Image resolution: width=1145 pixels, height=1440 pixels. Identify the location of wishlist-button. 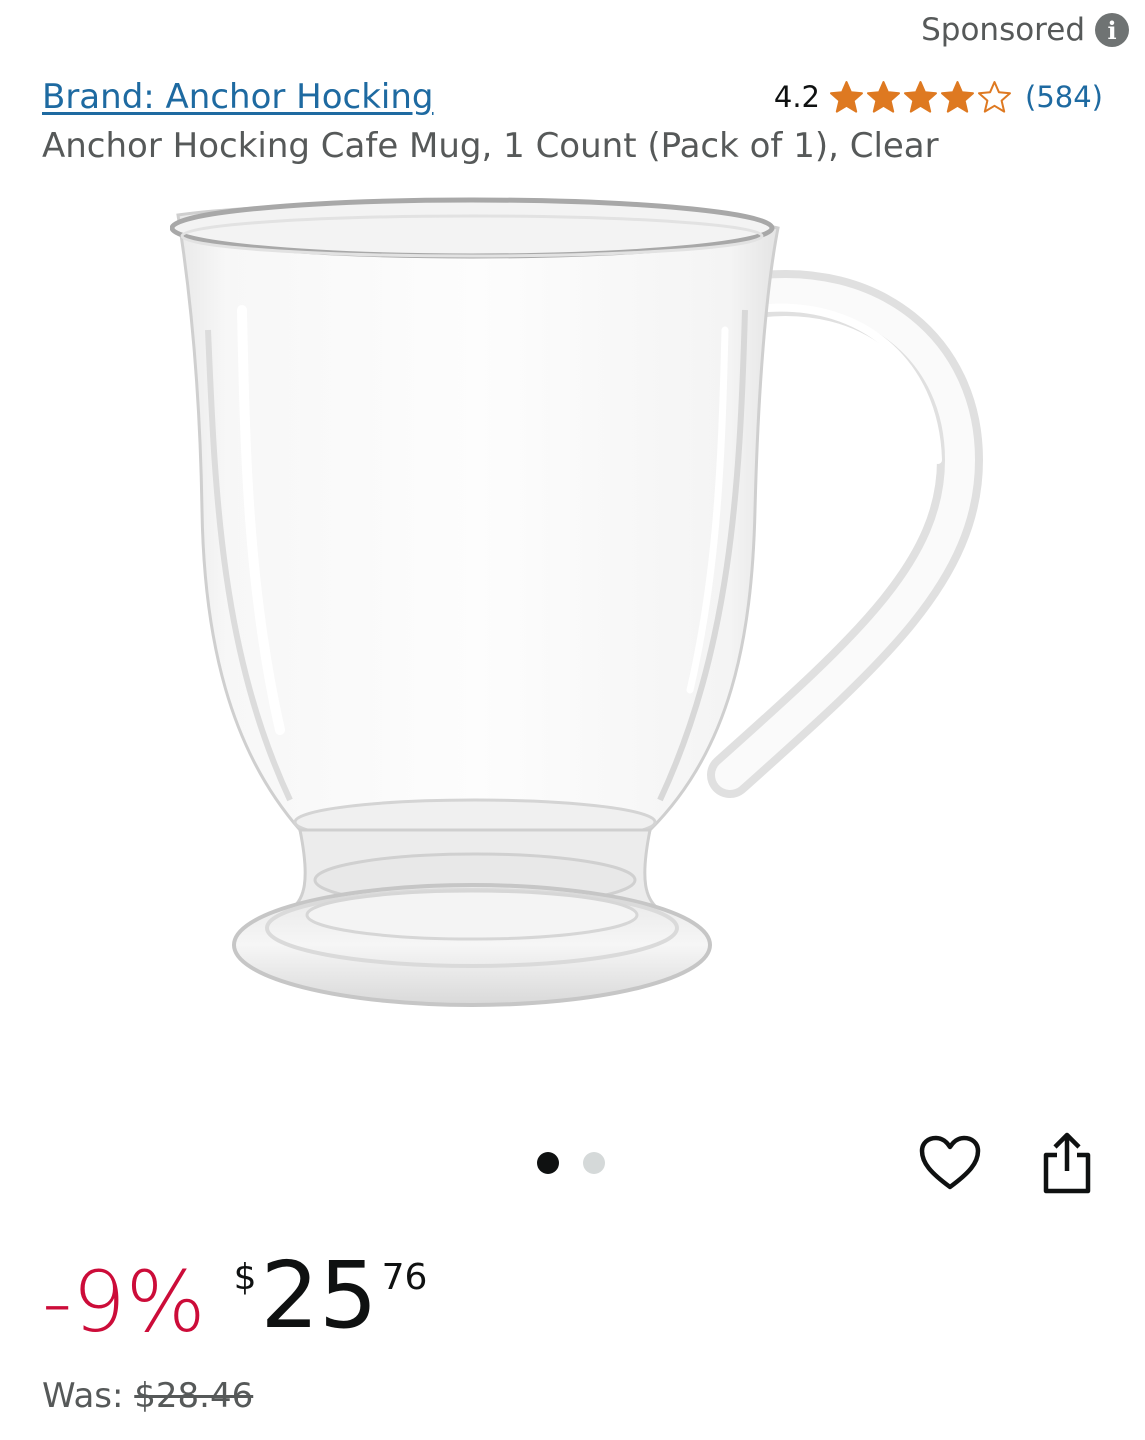
(950, 1163).